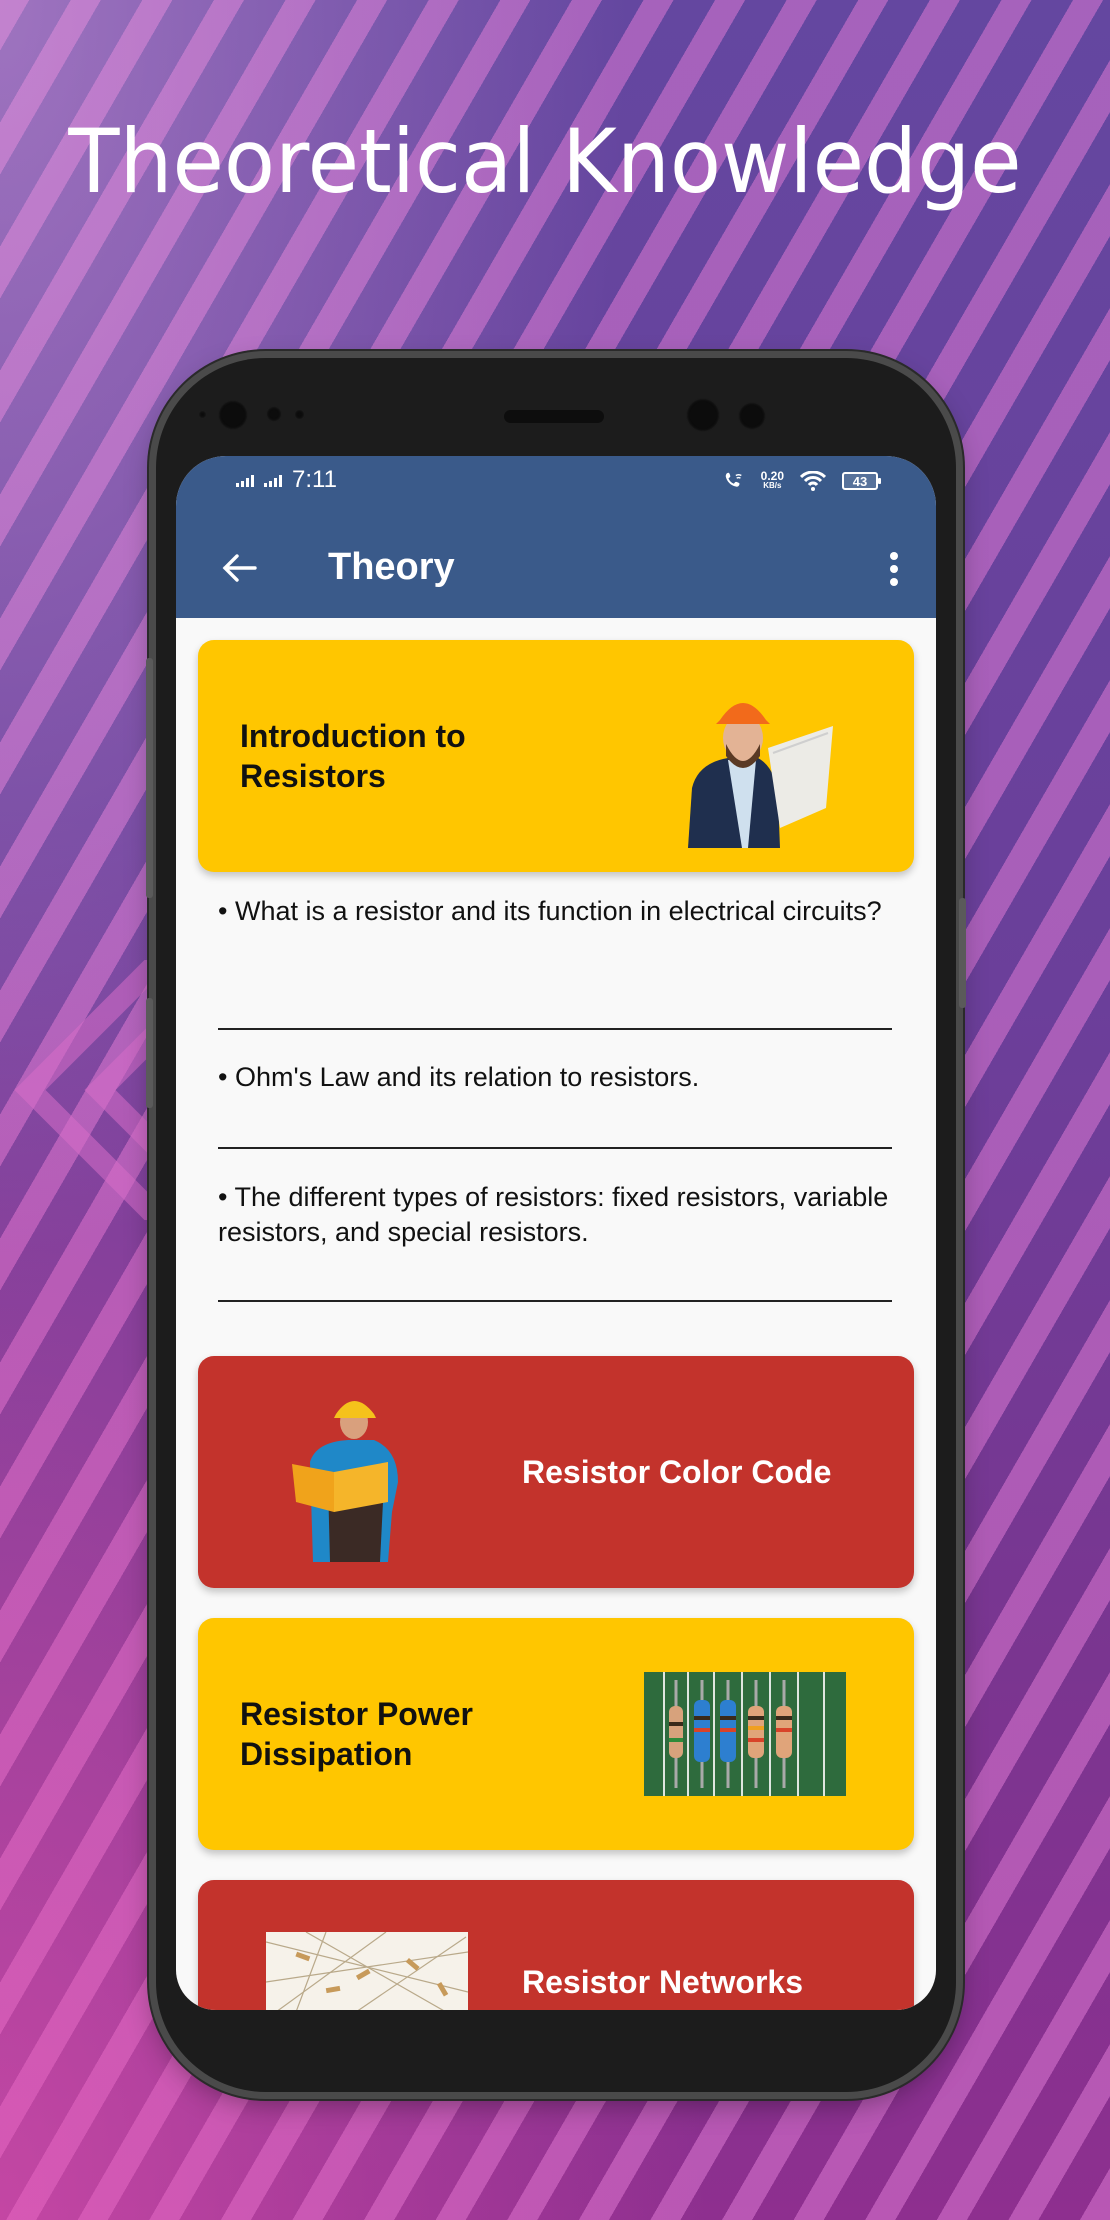 This screenshot has width=1110, height=2220. What do you see at coordinates (356, 1734) in the screenshot?
I see `section-title: Resistor Power Dissipation` at bounding box center [356, 1734].